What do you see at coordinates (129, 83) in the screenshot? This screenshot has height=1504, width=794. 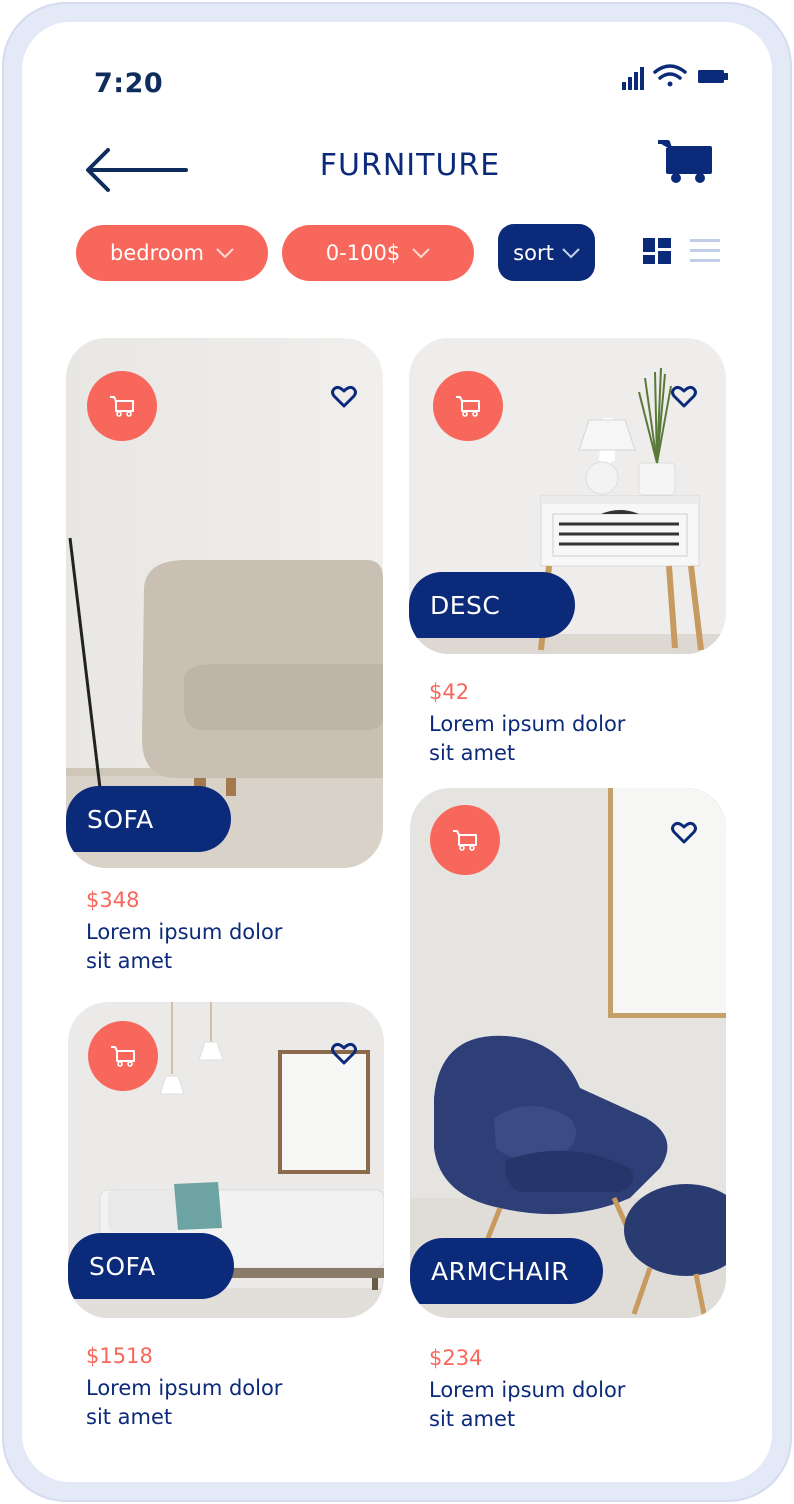 I see `status-time: 7:20` at bounding box center [129, 83].